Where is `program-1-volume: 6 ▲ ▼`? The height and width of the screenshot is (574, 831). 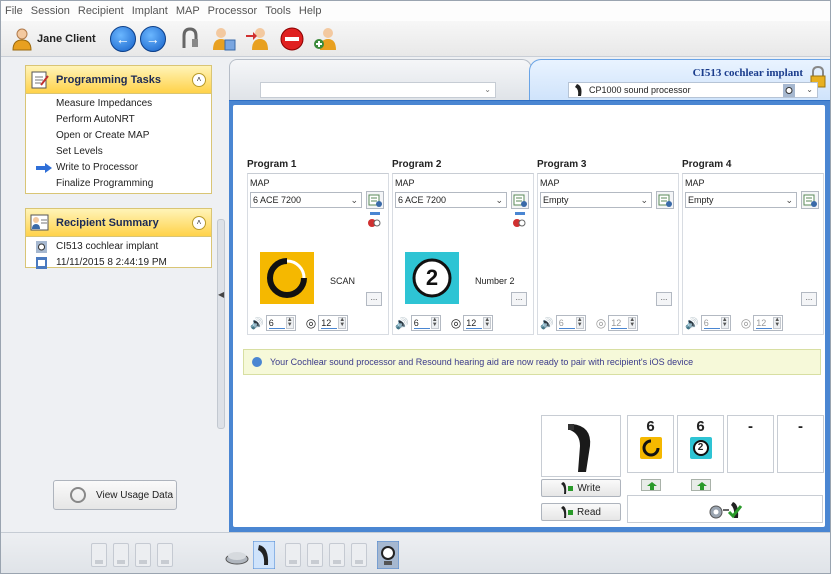 program-1-volume: 6 ▲ ▼ is located at coordinates (280, 323).